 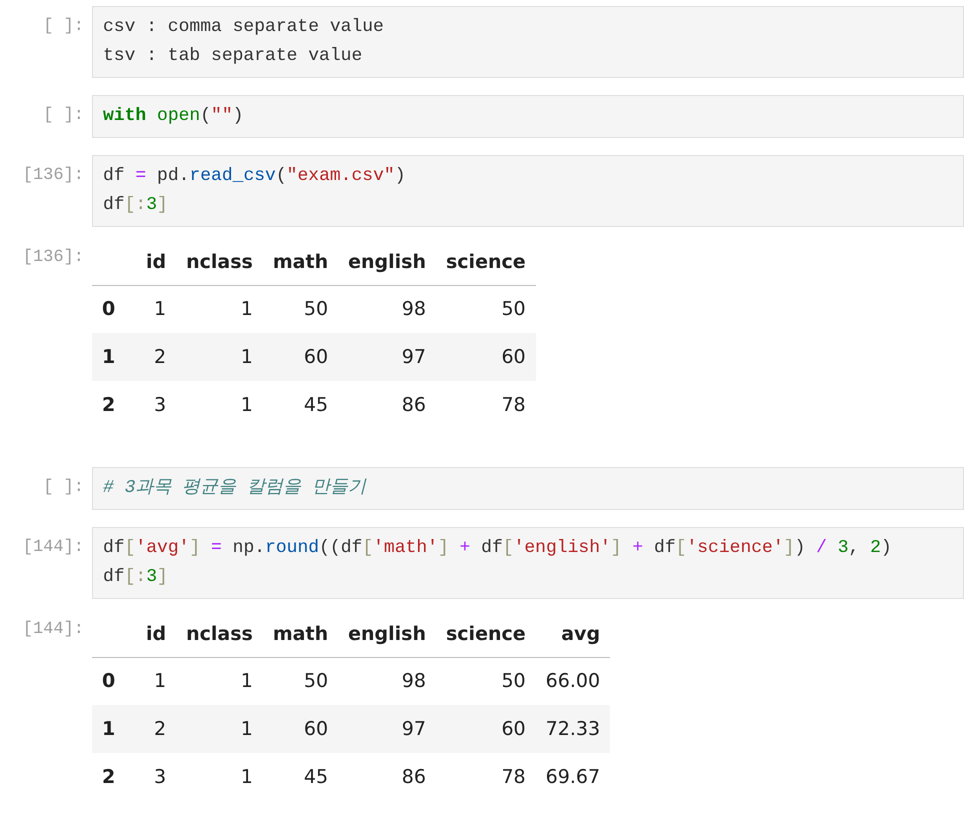 I want to click on code-cell: csv : comma separate value tsv : tab separate value, so click(x=528, y=42).